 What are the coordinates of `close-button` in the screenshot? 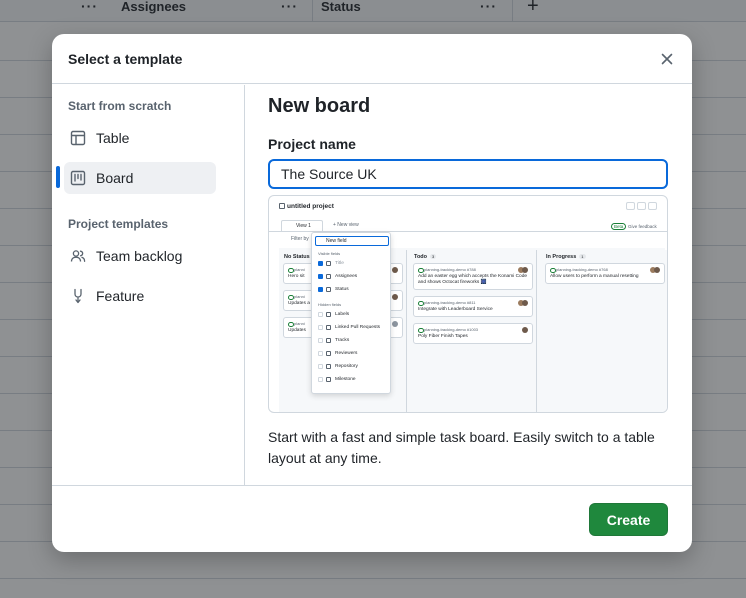 It's located at (667, 59).